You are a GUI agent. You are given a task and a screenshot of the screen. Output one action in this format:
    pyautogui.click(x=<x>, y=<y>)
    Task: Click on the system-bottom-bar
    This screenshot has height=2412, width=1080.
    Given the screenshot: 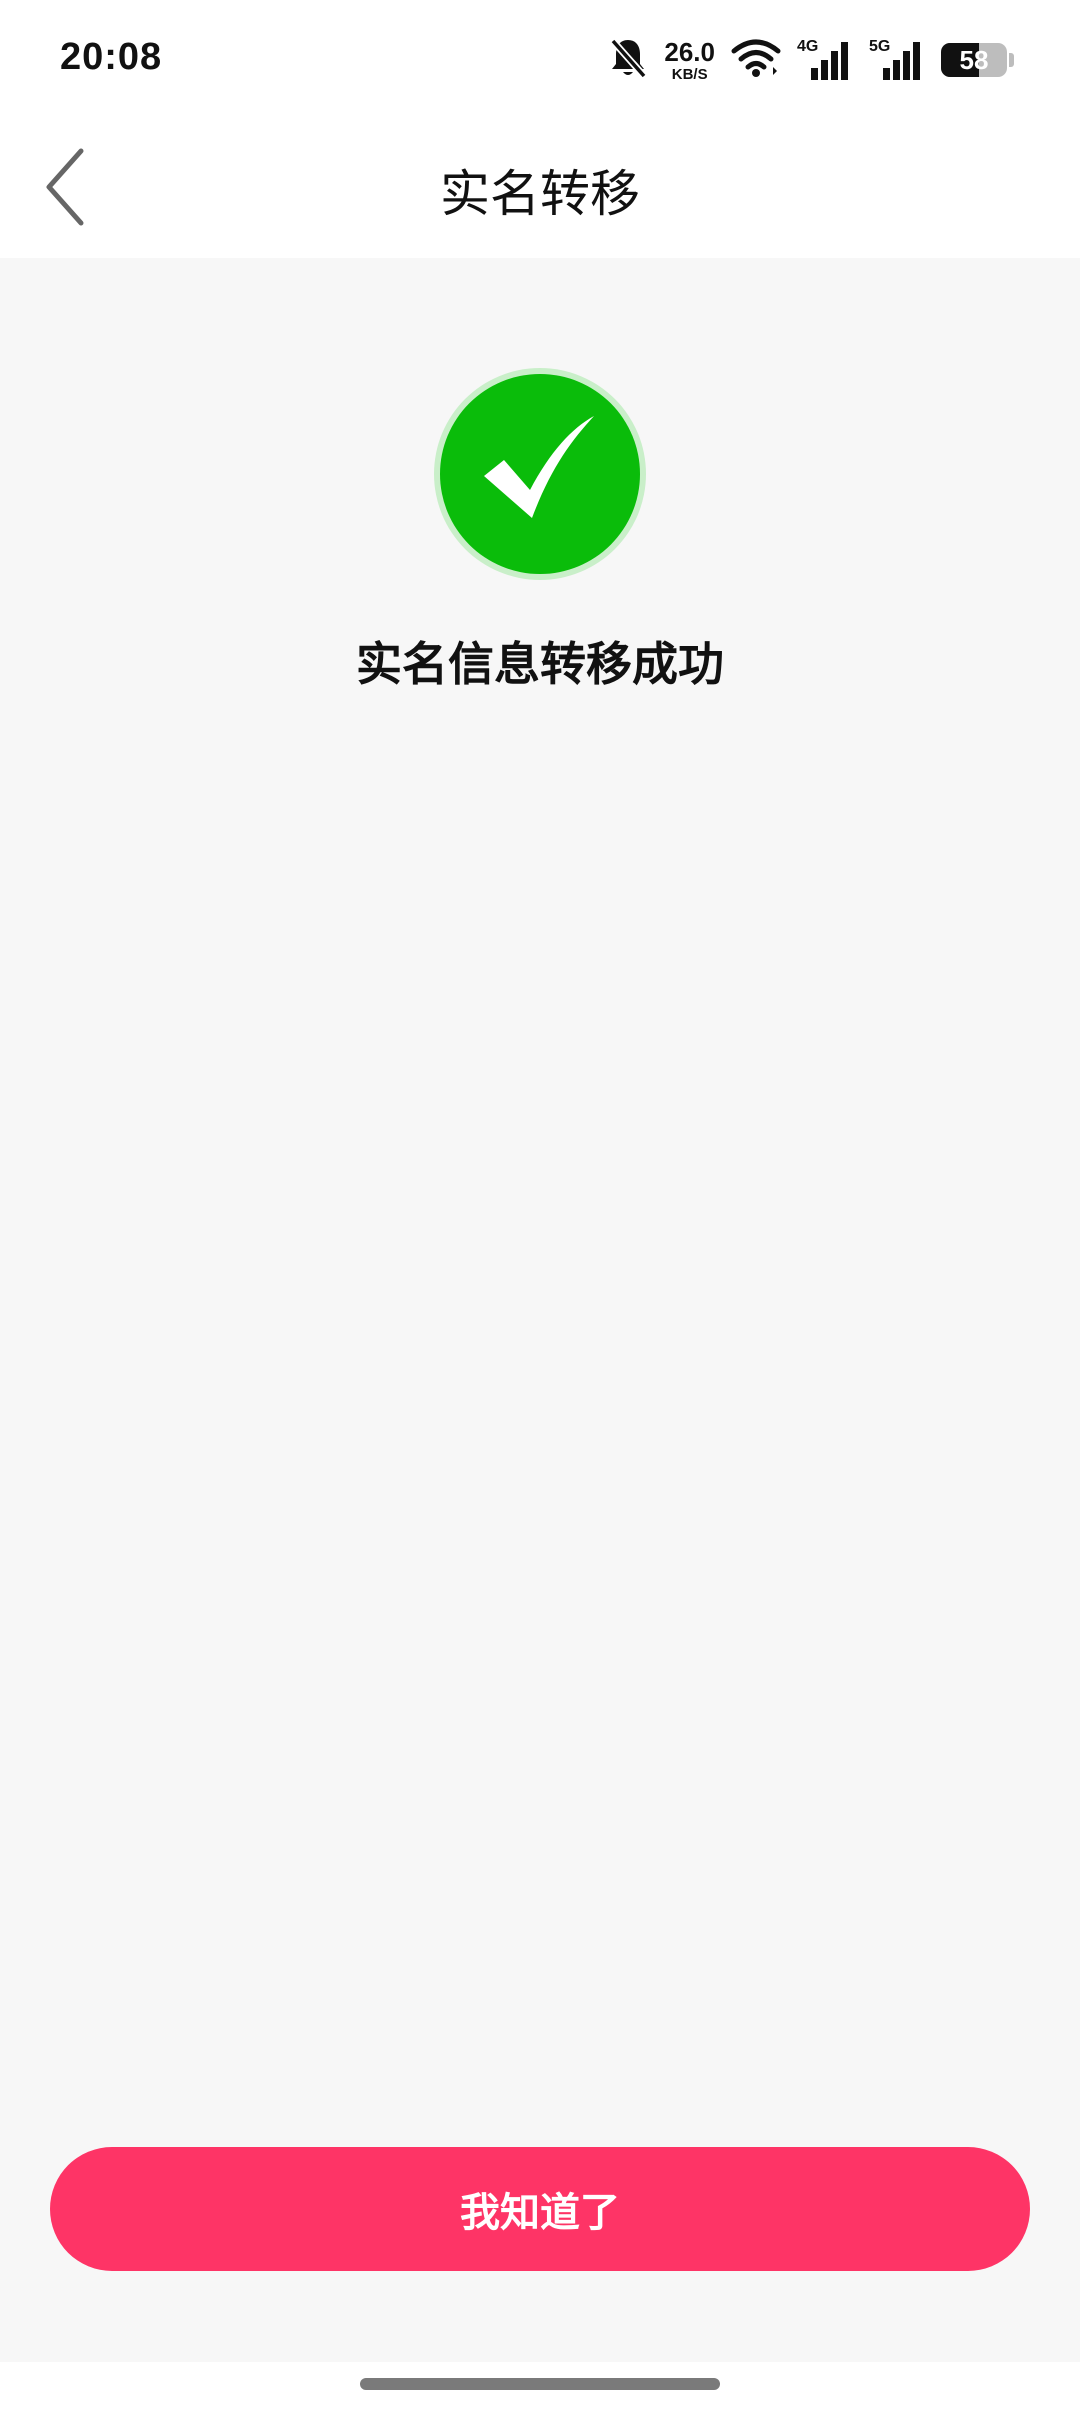 What is the action you would take?
    pyautogui.click(x=540, y=2387)
    